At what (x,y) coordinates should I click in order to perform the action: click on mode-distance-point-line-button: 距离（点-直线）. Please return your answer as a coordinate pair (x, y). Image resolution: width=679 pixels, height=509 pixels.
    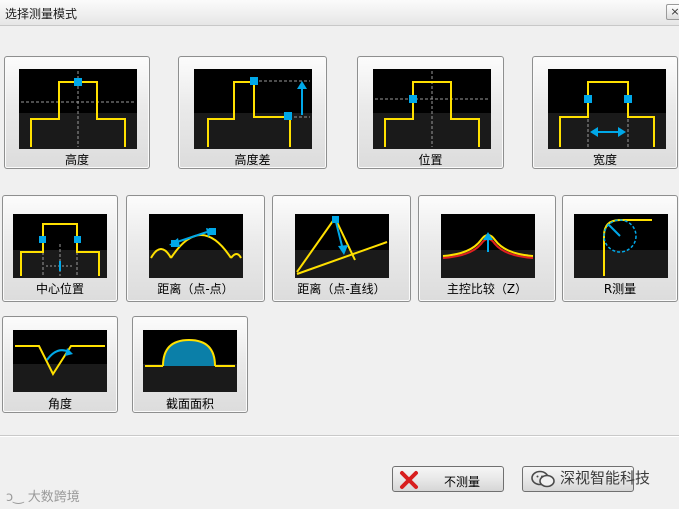
    Looking at the image, I should click on (341, 248).